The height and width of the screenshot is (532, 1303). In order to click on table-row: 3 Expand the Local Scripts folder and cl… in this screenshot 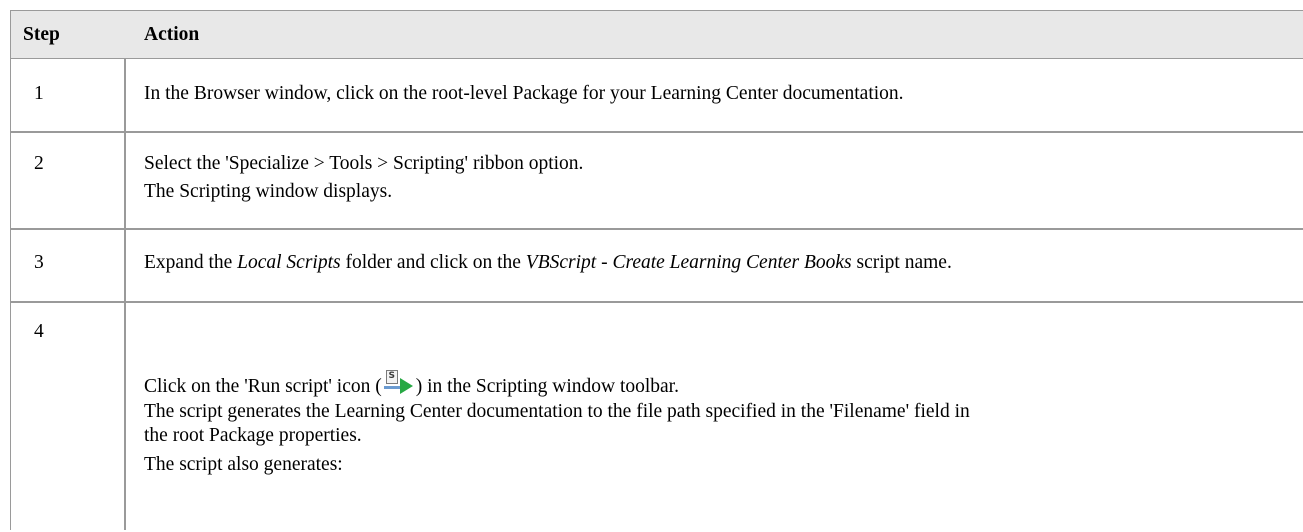, I will do `click(657, 265)`.